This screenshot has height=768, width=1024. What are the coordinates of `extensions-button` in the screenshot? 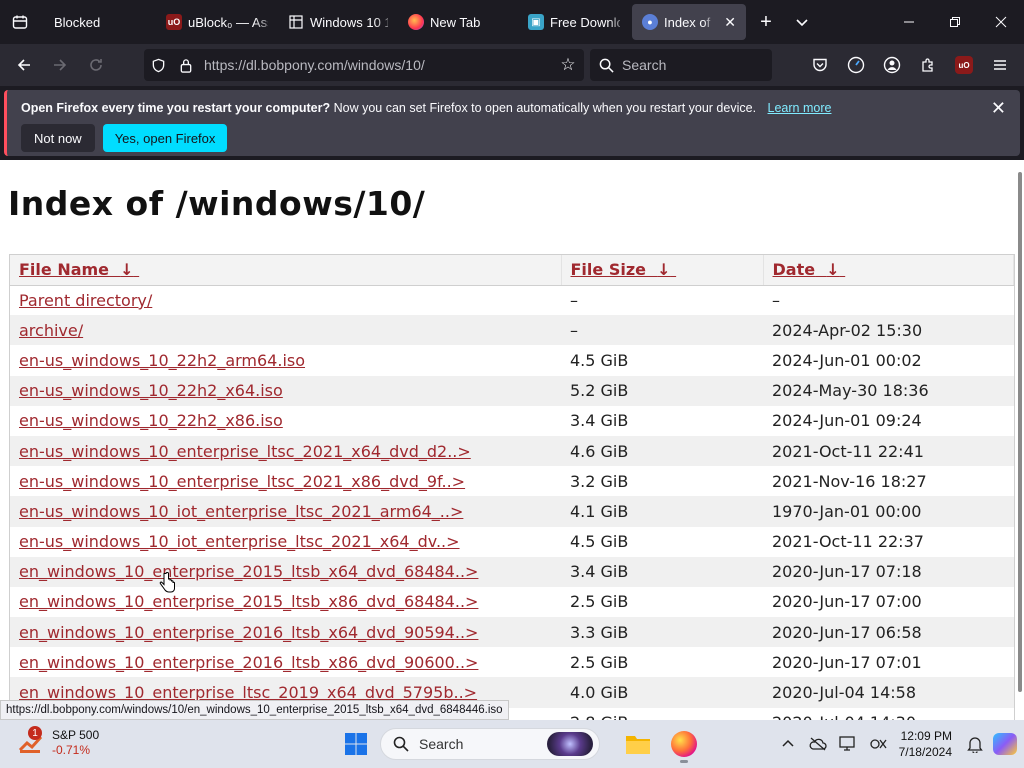 It's located at (928, 65).